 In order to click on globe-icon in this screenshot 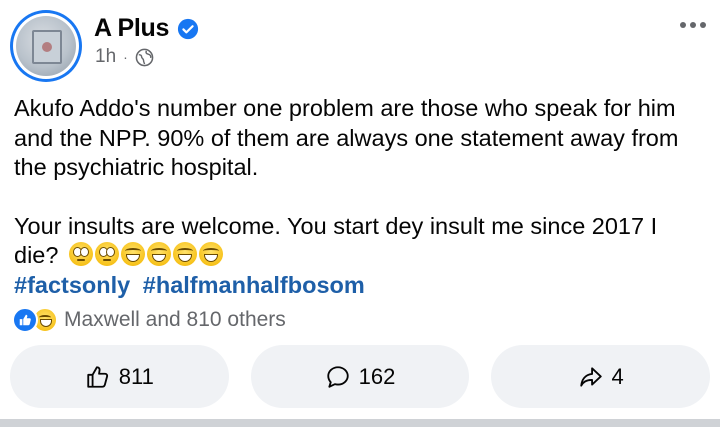, I will do `click(144, 57)`.